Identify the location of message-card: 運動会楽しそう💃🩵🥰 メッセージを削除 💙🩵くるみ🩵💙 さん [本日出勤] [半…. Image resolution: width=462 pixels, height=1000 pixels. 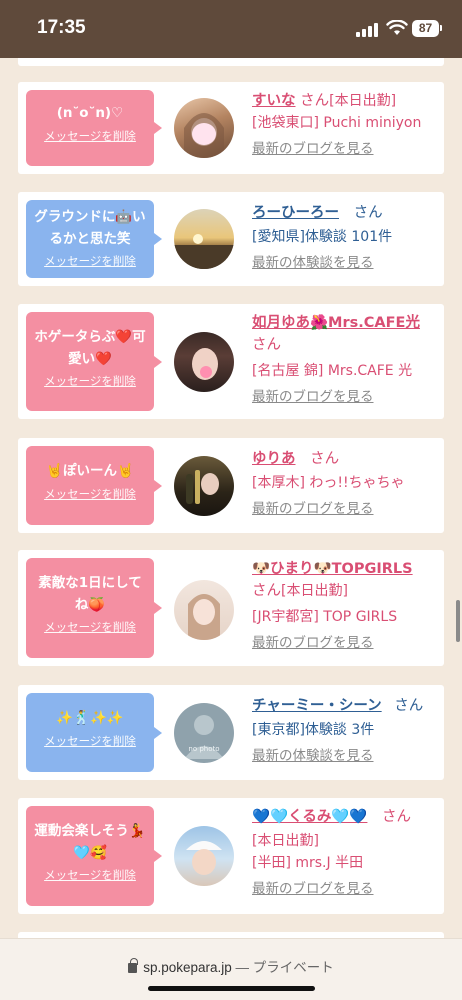
(231, 856).